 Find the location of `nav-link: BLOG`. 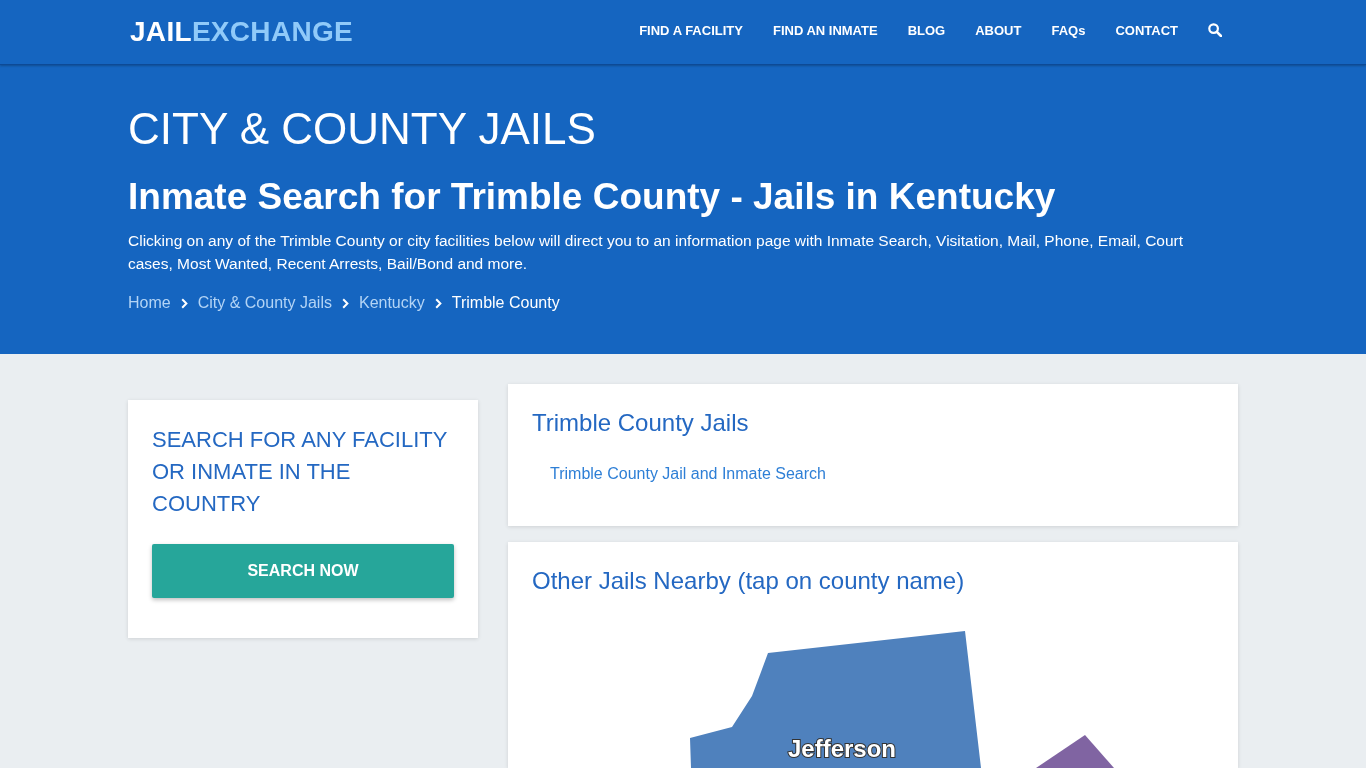

nav-link: BLOG is located at coordinates (926, 30).